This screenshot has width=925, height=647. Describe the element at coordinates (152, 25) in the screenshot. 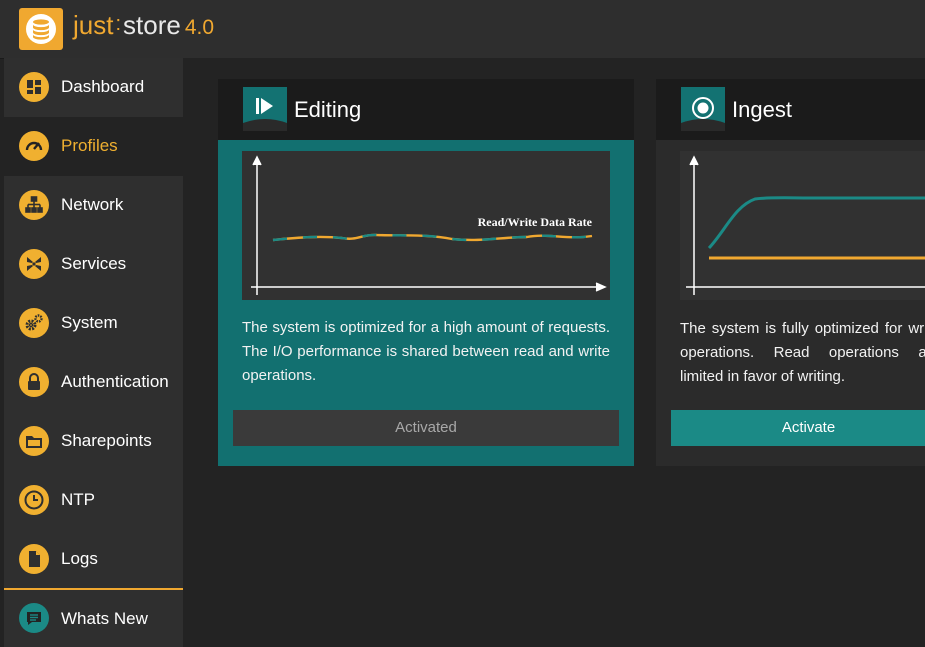

I see `brand-store: store` at that location.